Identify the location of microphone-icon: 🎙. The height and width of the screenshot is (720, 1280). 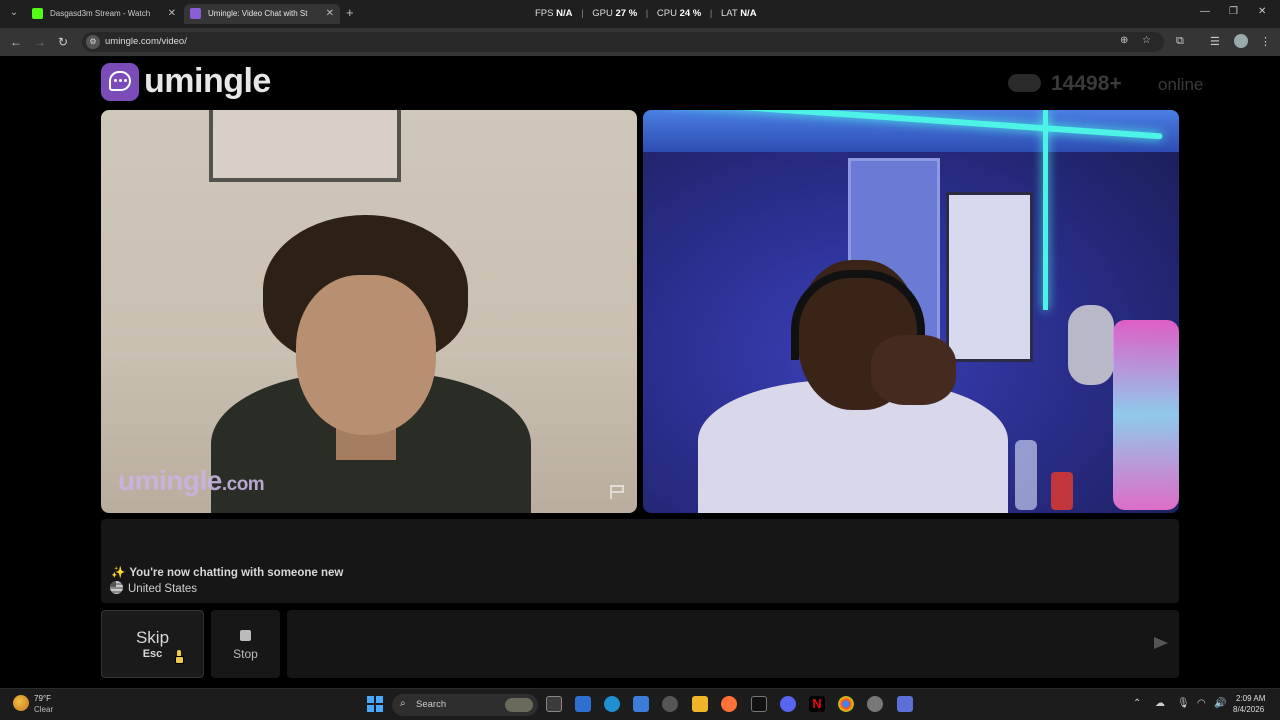
(1183, 703).